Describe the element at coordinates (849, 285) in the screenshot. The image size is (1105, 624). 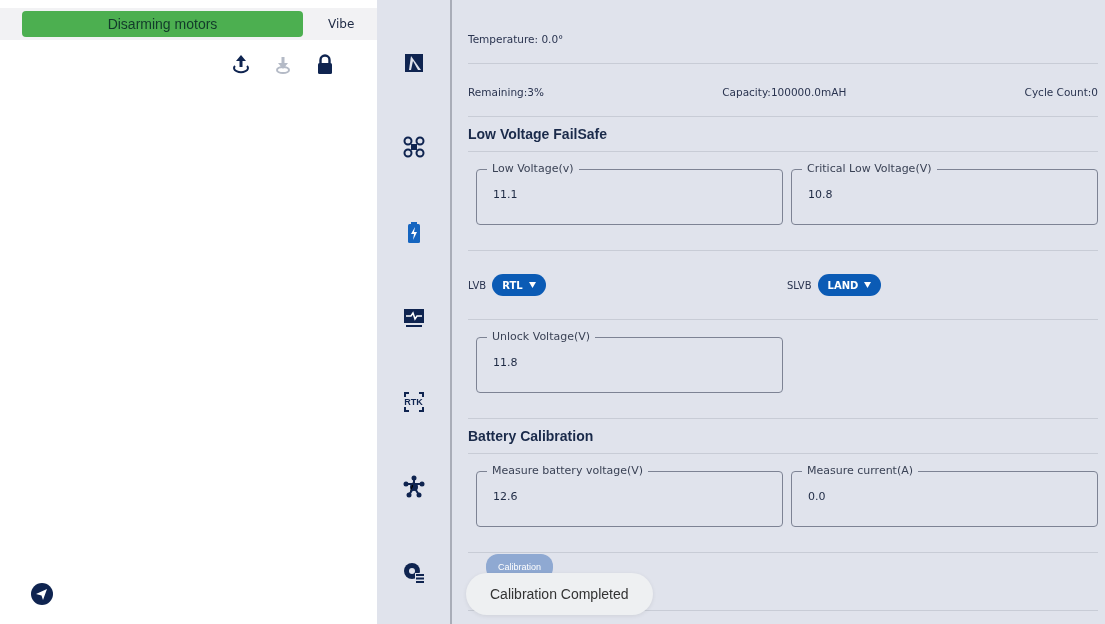
I see `dropdown-button: LAND` at that location.